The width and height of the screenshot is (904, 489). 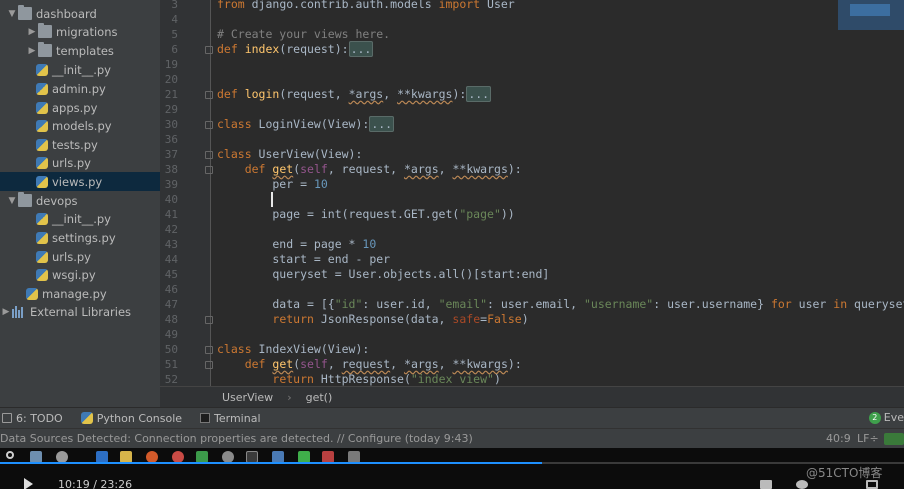 What do you see at coordinates (174, 5) in the screenshot?
I see `line-number: 3` at bounding box center [174, 5].